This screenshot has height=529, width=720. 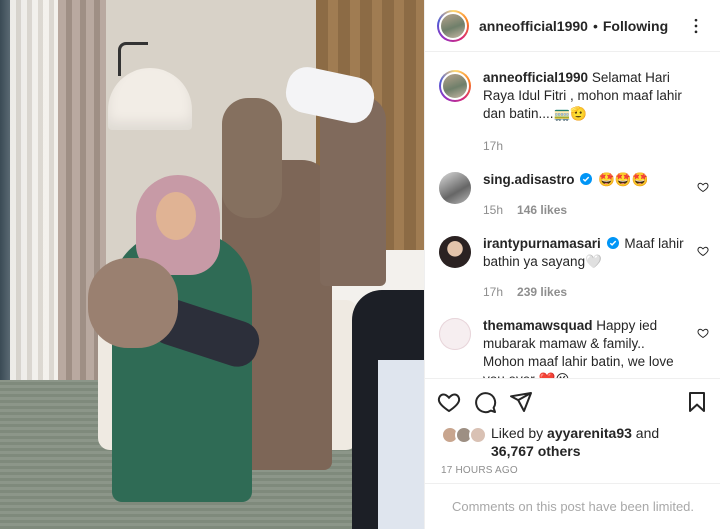 What do you see at coordinates (536, 451) in the screenshot?
I see `likes-others: 36,767 others` at bounding box center [536, 451].